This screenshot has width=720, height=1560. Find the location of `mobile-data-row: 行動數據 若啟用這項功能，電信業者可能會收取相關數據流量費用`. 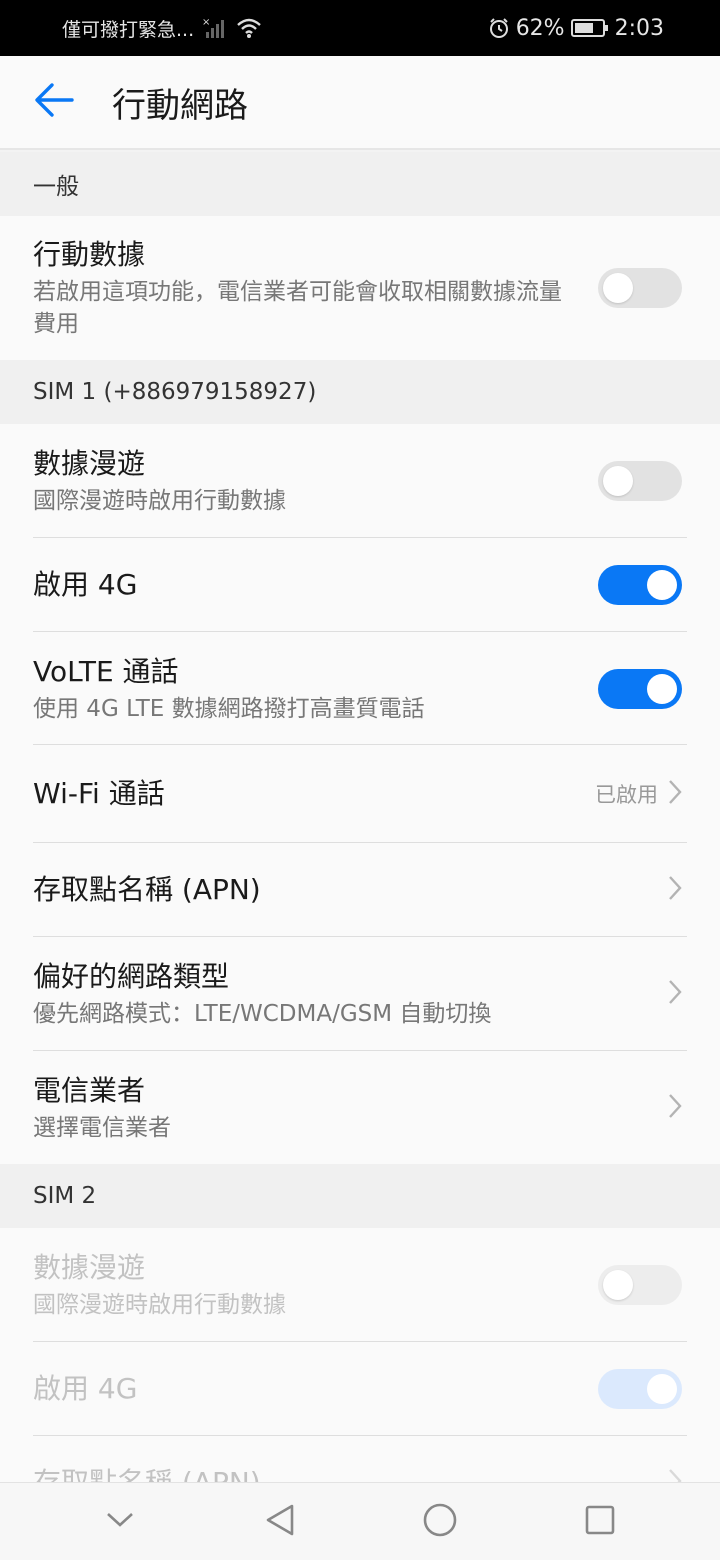

mobile-data-row: 行動數據 若啟用這項功能，電信業者可能會收取相關數據流量費用 is located at coordinates (360, 288).